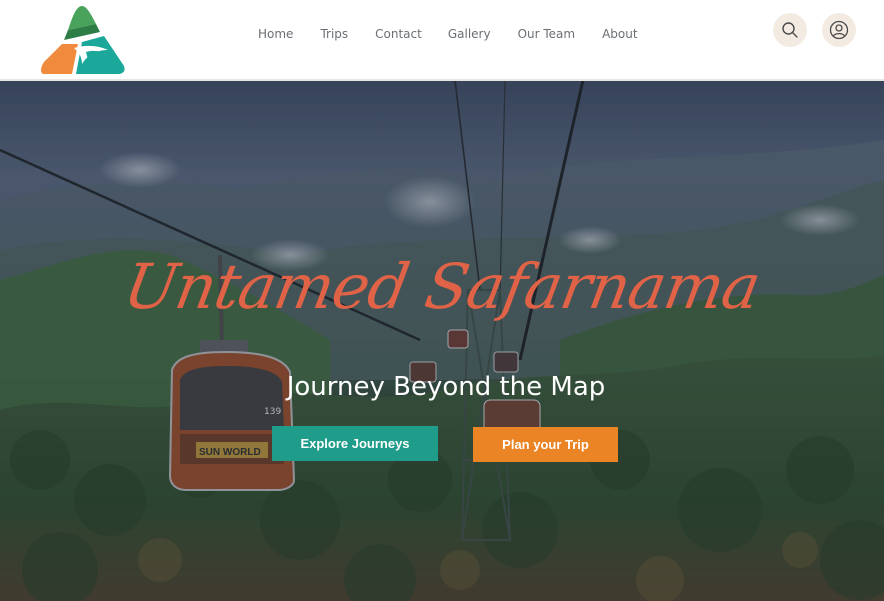 The width and height of the screenshot is (884, 601). Describe the element at coordinates (547, 34) in the screenshot. I see `nav-link-our-team: Our Team` at that location.